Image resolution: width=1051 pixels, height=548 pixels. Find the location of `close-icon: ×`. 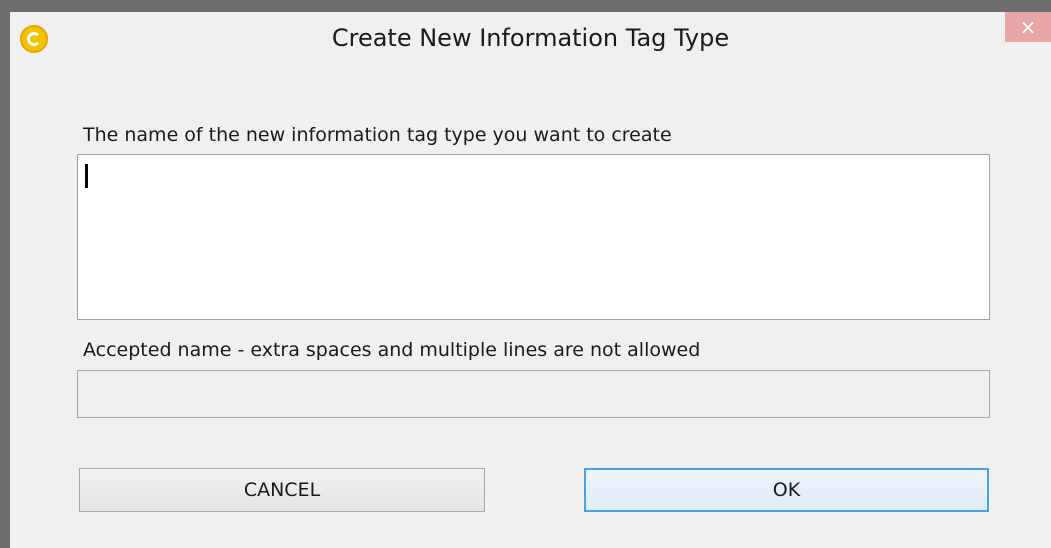

close-icon: × is located at coordinates (1028, 27).